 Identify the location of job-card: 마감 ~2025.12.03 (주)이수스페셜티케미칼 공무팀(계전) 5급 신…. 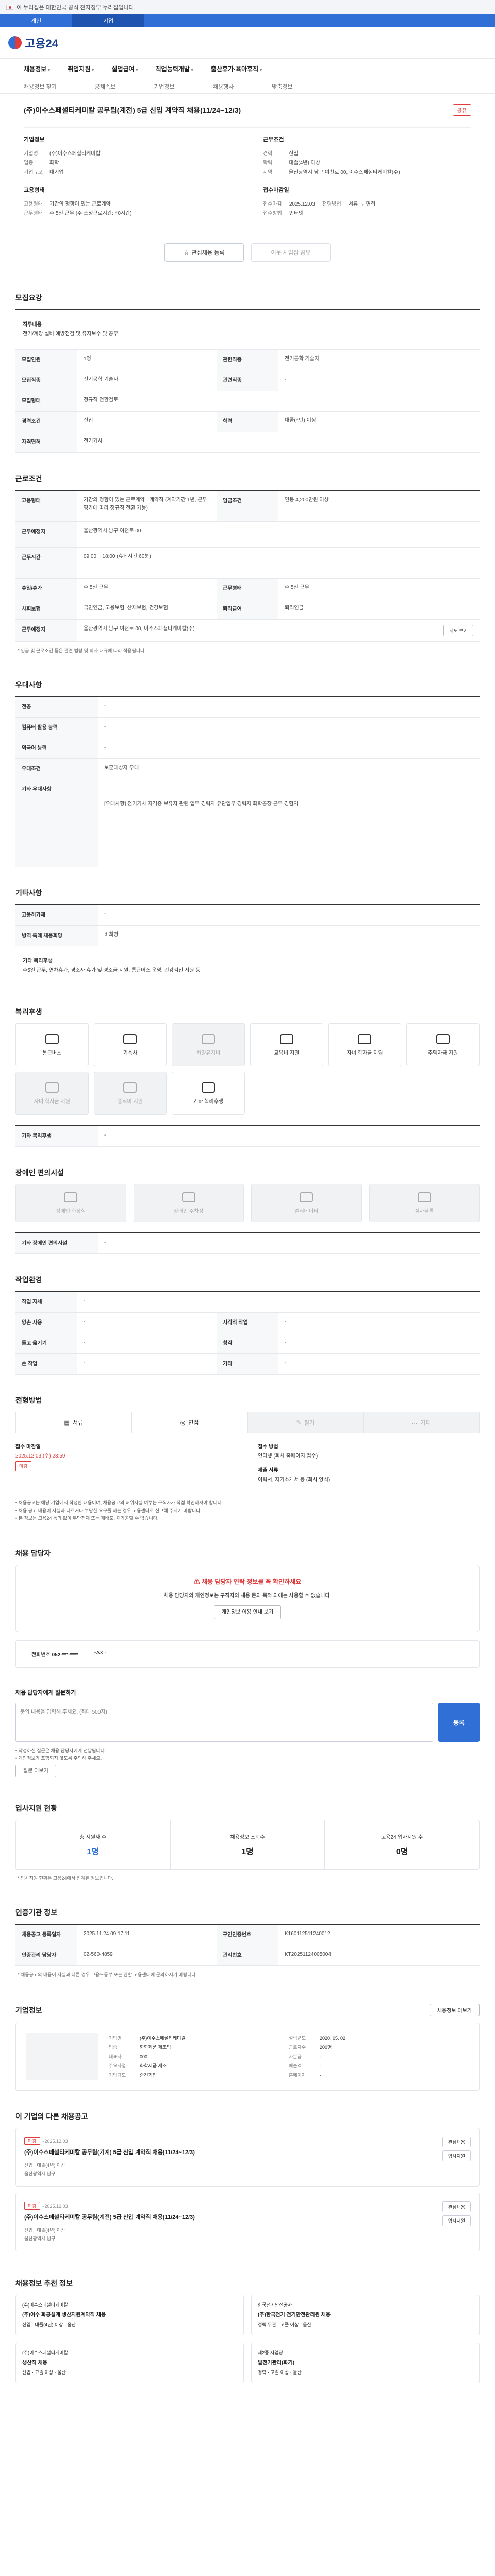
(247, 2222).